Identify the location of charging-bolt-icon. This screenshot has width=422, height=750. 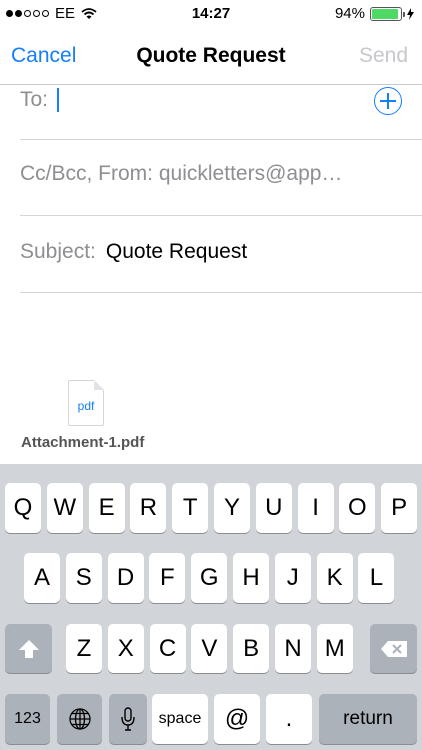
(410, 13).